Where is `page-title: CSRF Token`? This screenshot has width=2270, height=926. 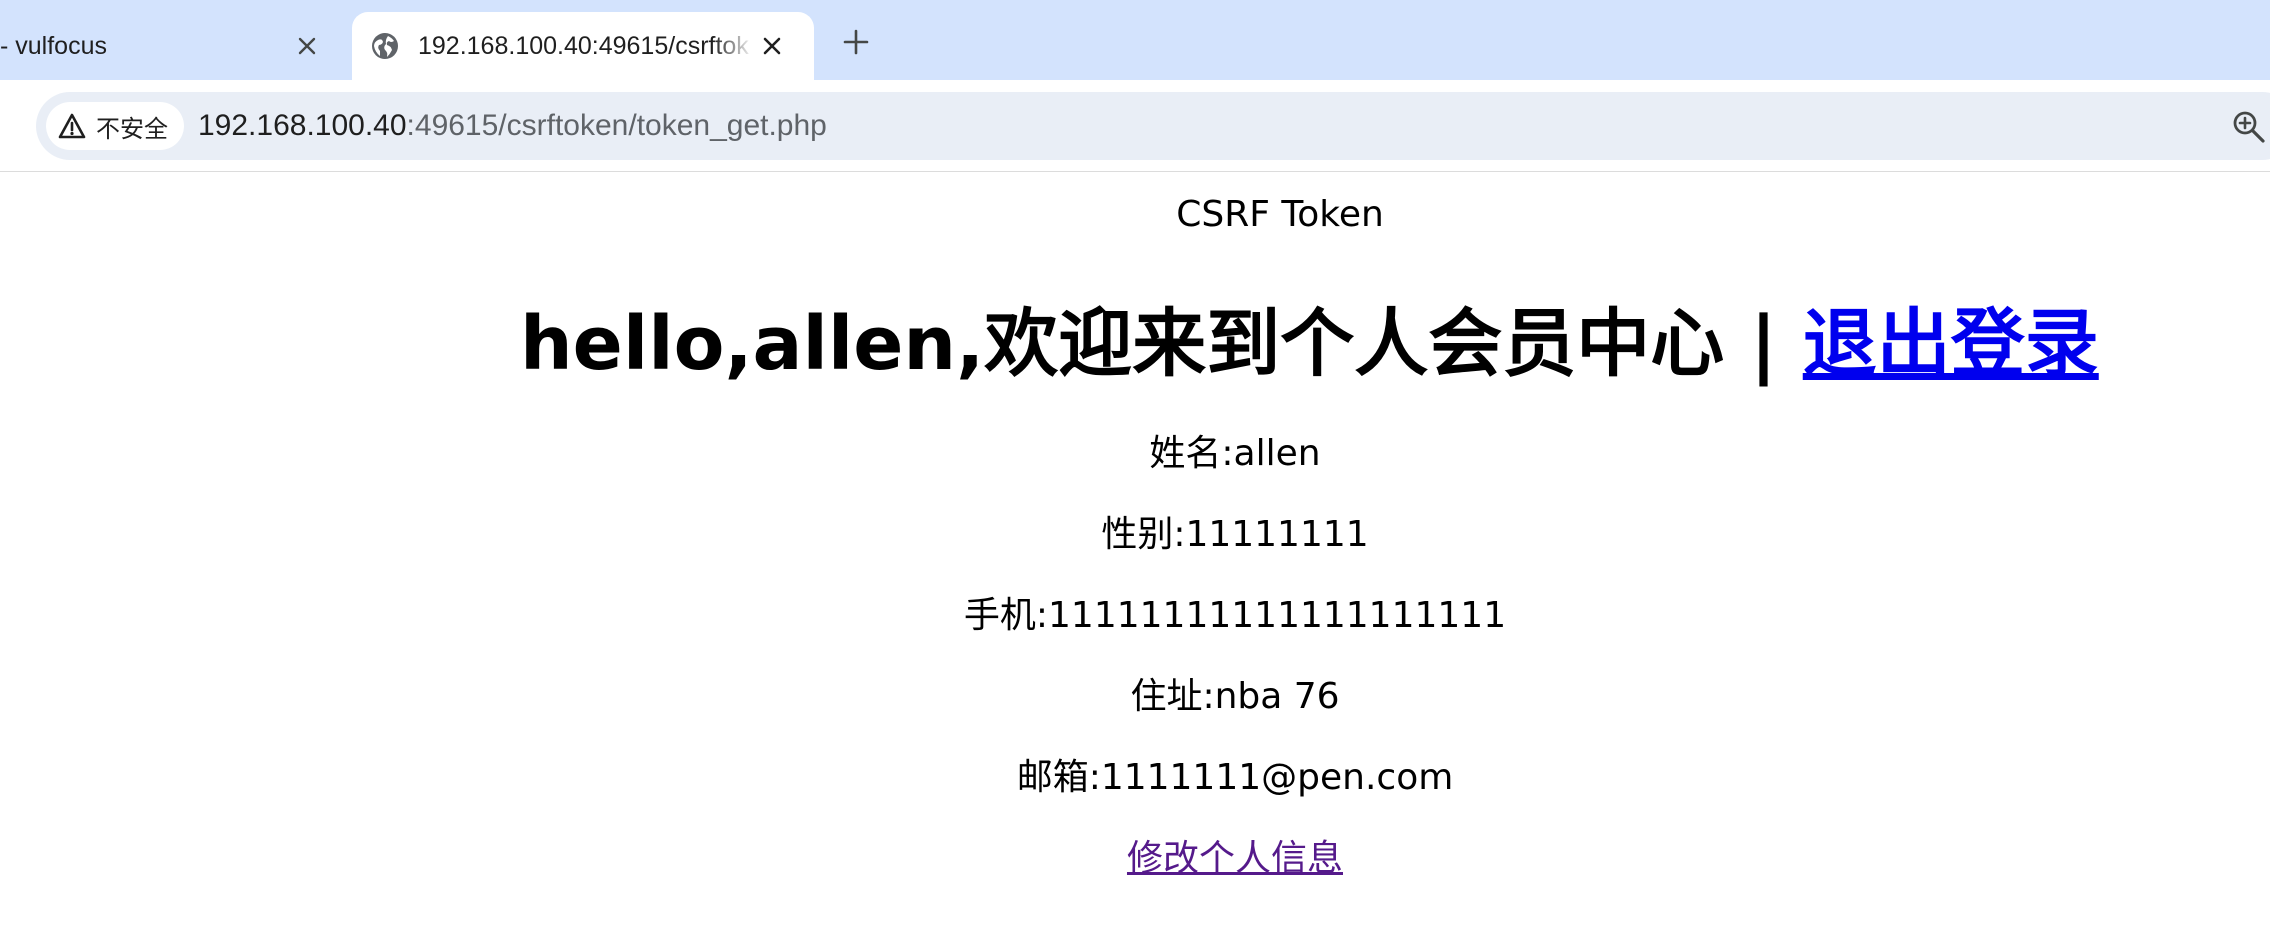
page-title: CSRF Token is located at coordinates (1280, 214).